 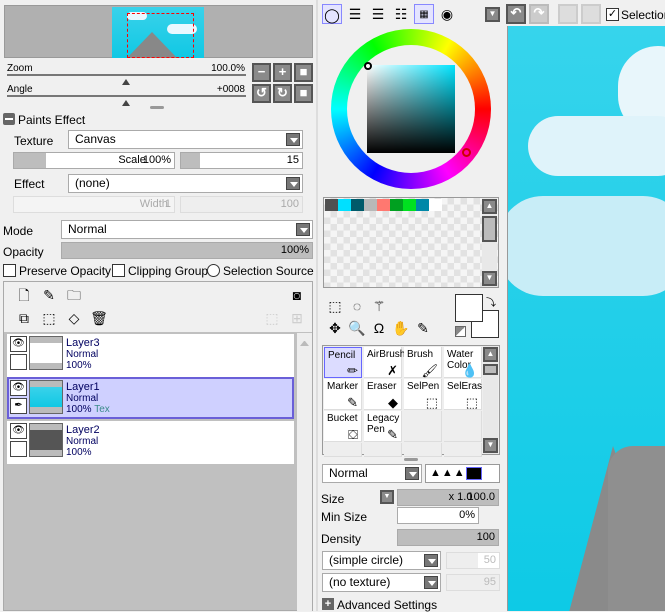 I want to click on rect-select-icon: ⬚, so click(x=335, y=306).